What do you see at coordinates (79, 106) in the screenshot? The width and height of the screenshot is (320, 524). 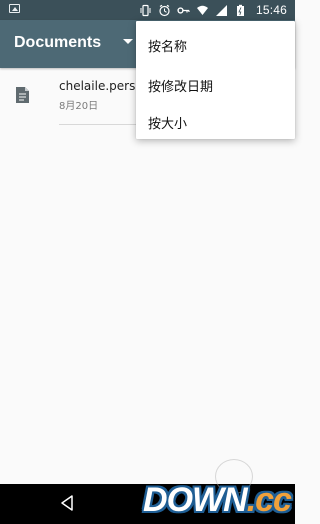 I see `file-date: 8月20日` at bounding box center [79, 106].